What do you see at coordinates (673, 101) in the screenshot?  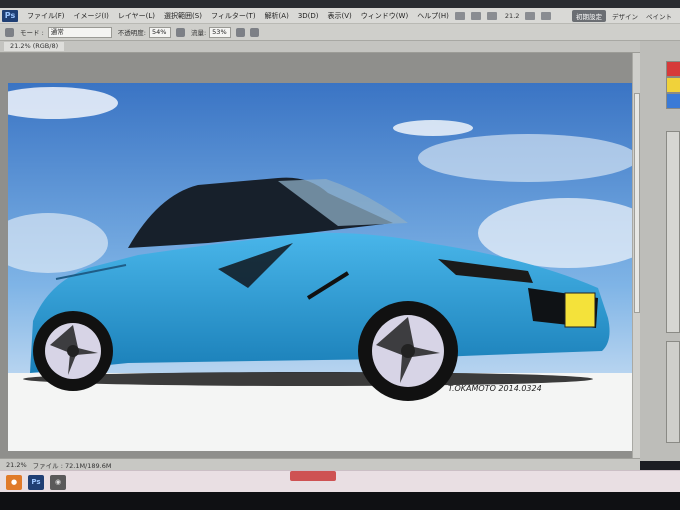 I see `color-swatch-blue` at bounding box center [673, 101].